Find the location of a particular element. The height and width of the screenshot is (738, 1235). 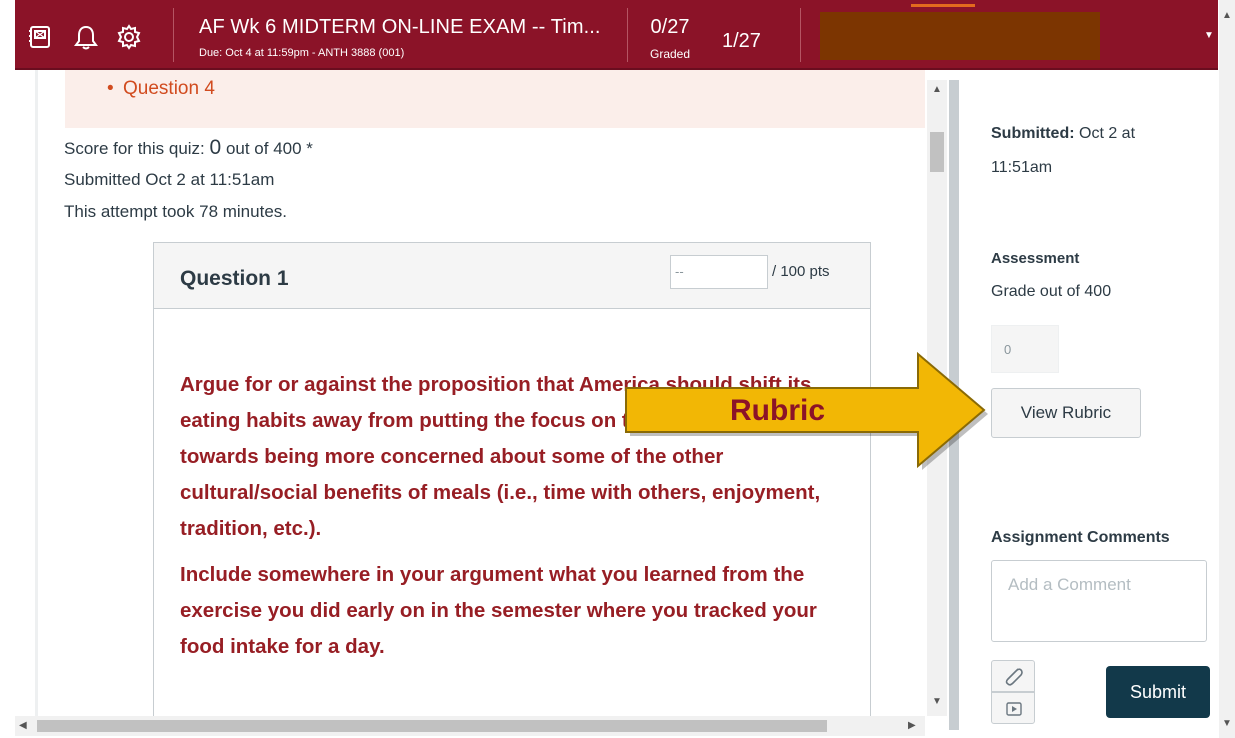

submit-button: Submit is located at coordinates (1158, 692).